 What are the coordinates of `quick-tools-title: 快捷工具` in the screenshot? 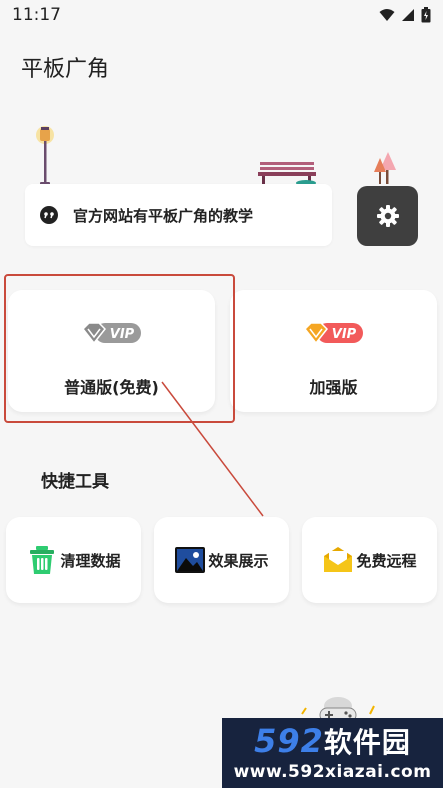 It's located at (75, 482).